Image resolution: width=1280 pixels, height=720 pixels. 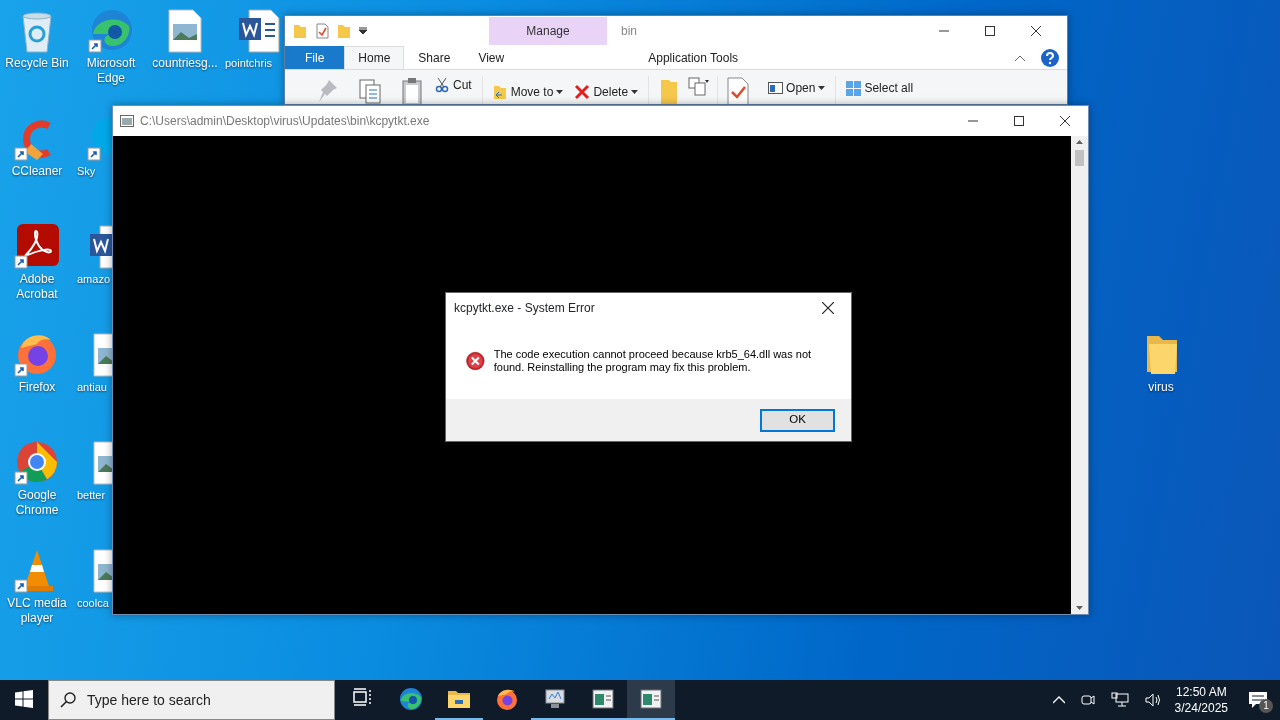 I want to click on chevron-up-icon, so click(x=1058, y=700).